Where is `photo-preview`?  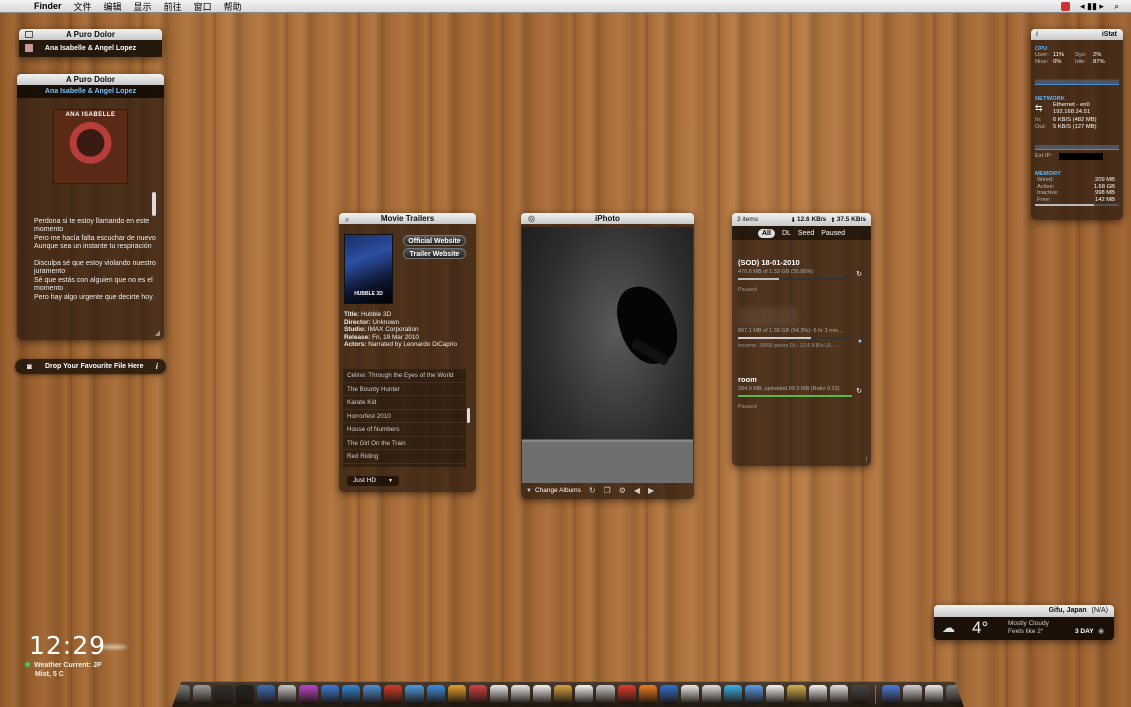 photo-preview is located at coordinates (607, 355).